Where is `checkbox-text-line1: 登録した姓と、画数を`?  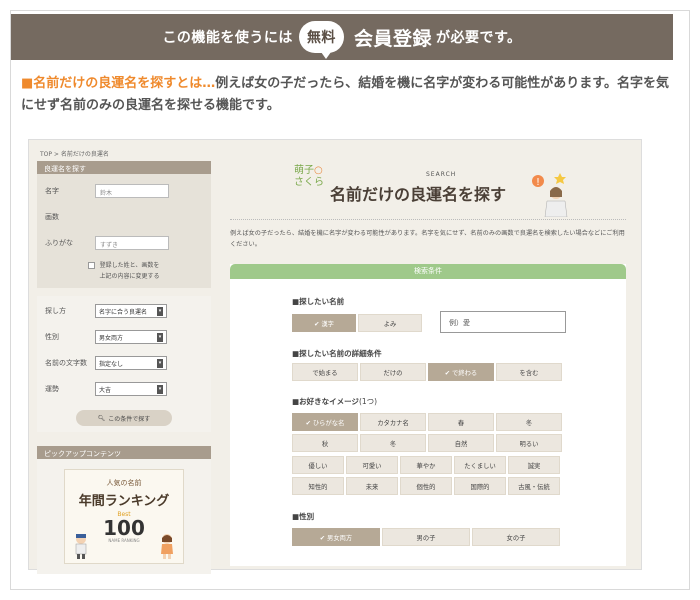
checkbox-text-line1: 登録した姓と、画数を is located at coordinates (129, 265).